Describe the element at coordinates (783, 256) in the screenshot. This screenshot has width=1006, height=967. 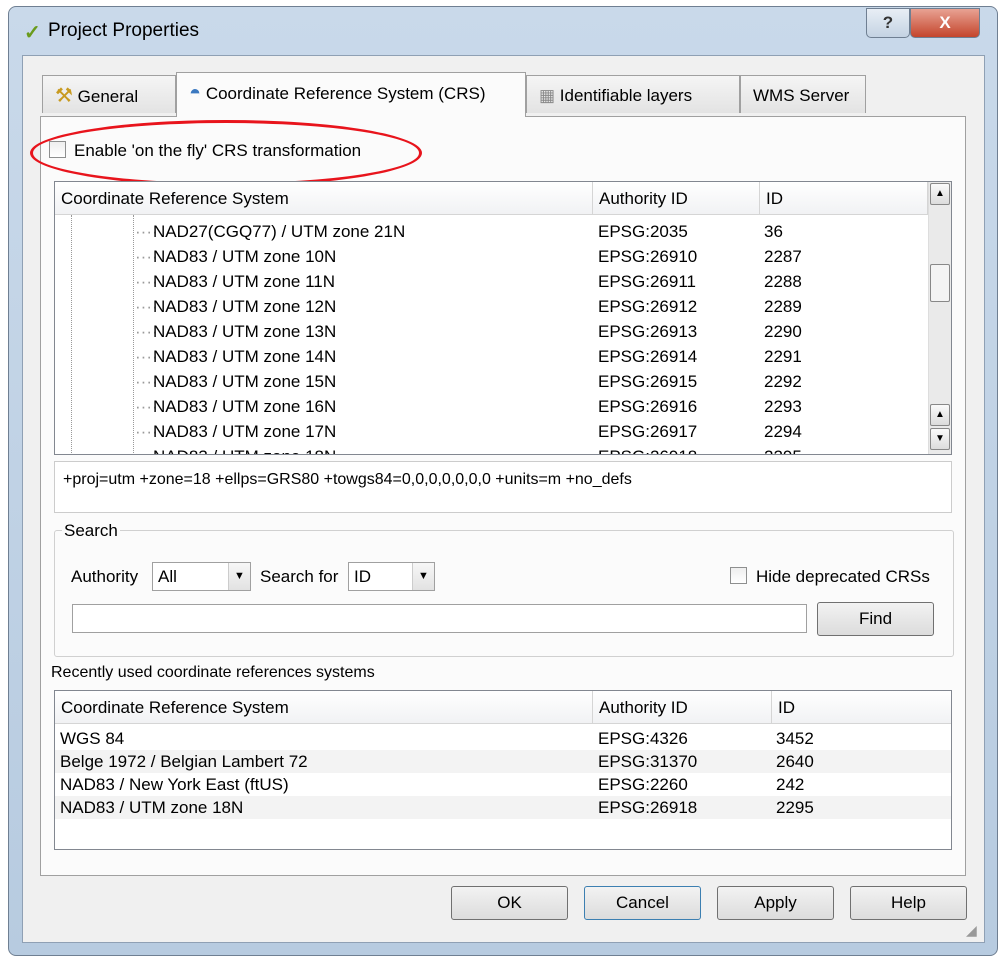
I see `crs-id: 2287` at that location.